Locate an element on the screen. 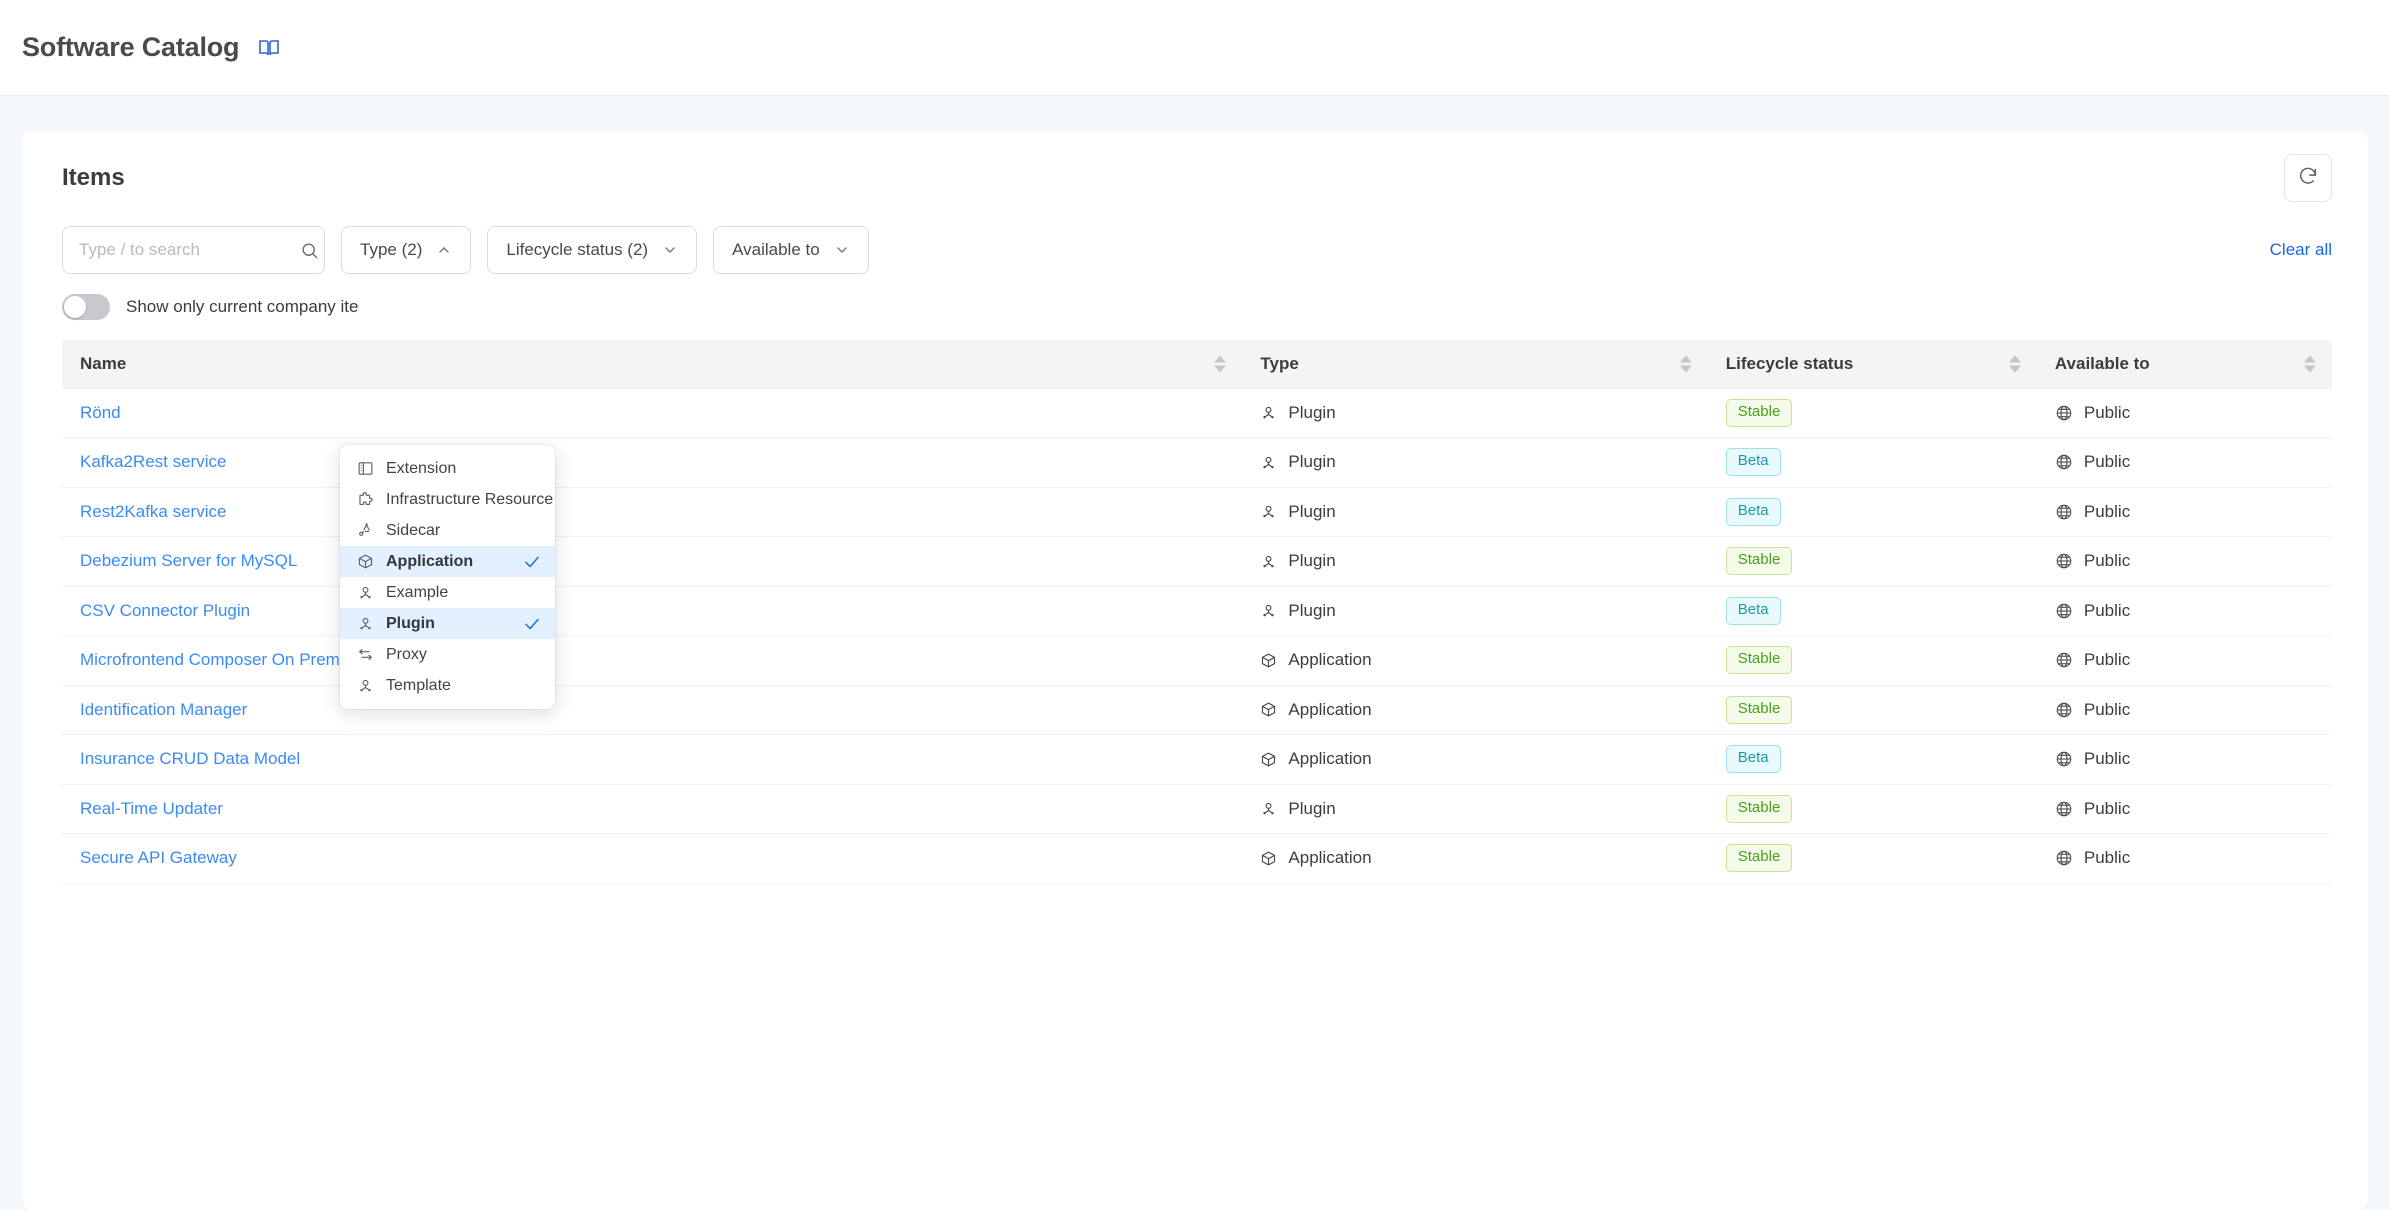 This screenshot has height=1210, width=2390. card-title: Items is located at coordinates (93, 177).